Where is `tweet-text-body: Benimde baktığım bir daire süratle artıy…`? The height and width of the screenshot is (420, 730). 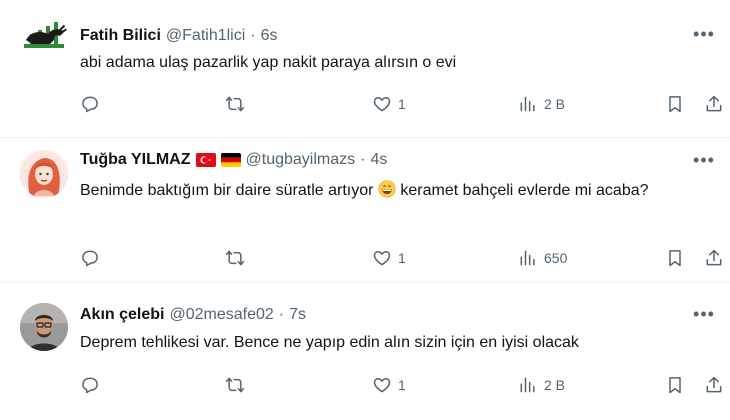
tweet-text-body: Benimde baktığım bir daire süratle artıy… is located at coordinates (227, 190).